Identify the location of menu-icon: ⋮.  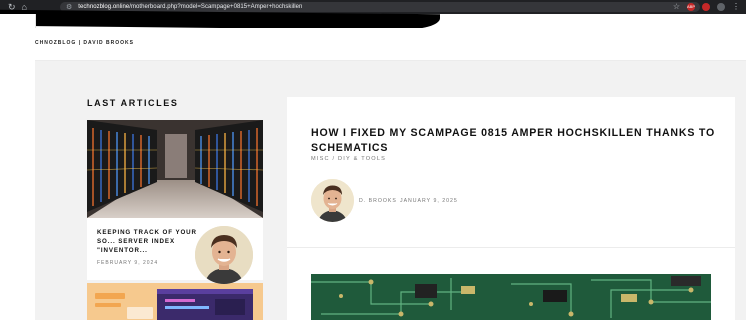
(736, 6).